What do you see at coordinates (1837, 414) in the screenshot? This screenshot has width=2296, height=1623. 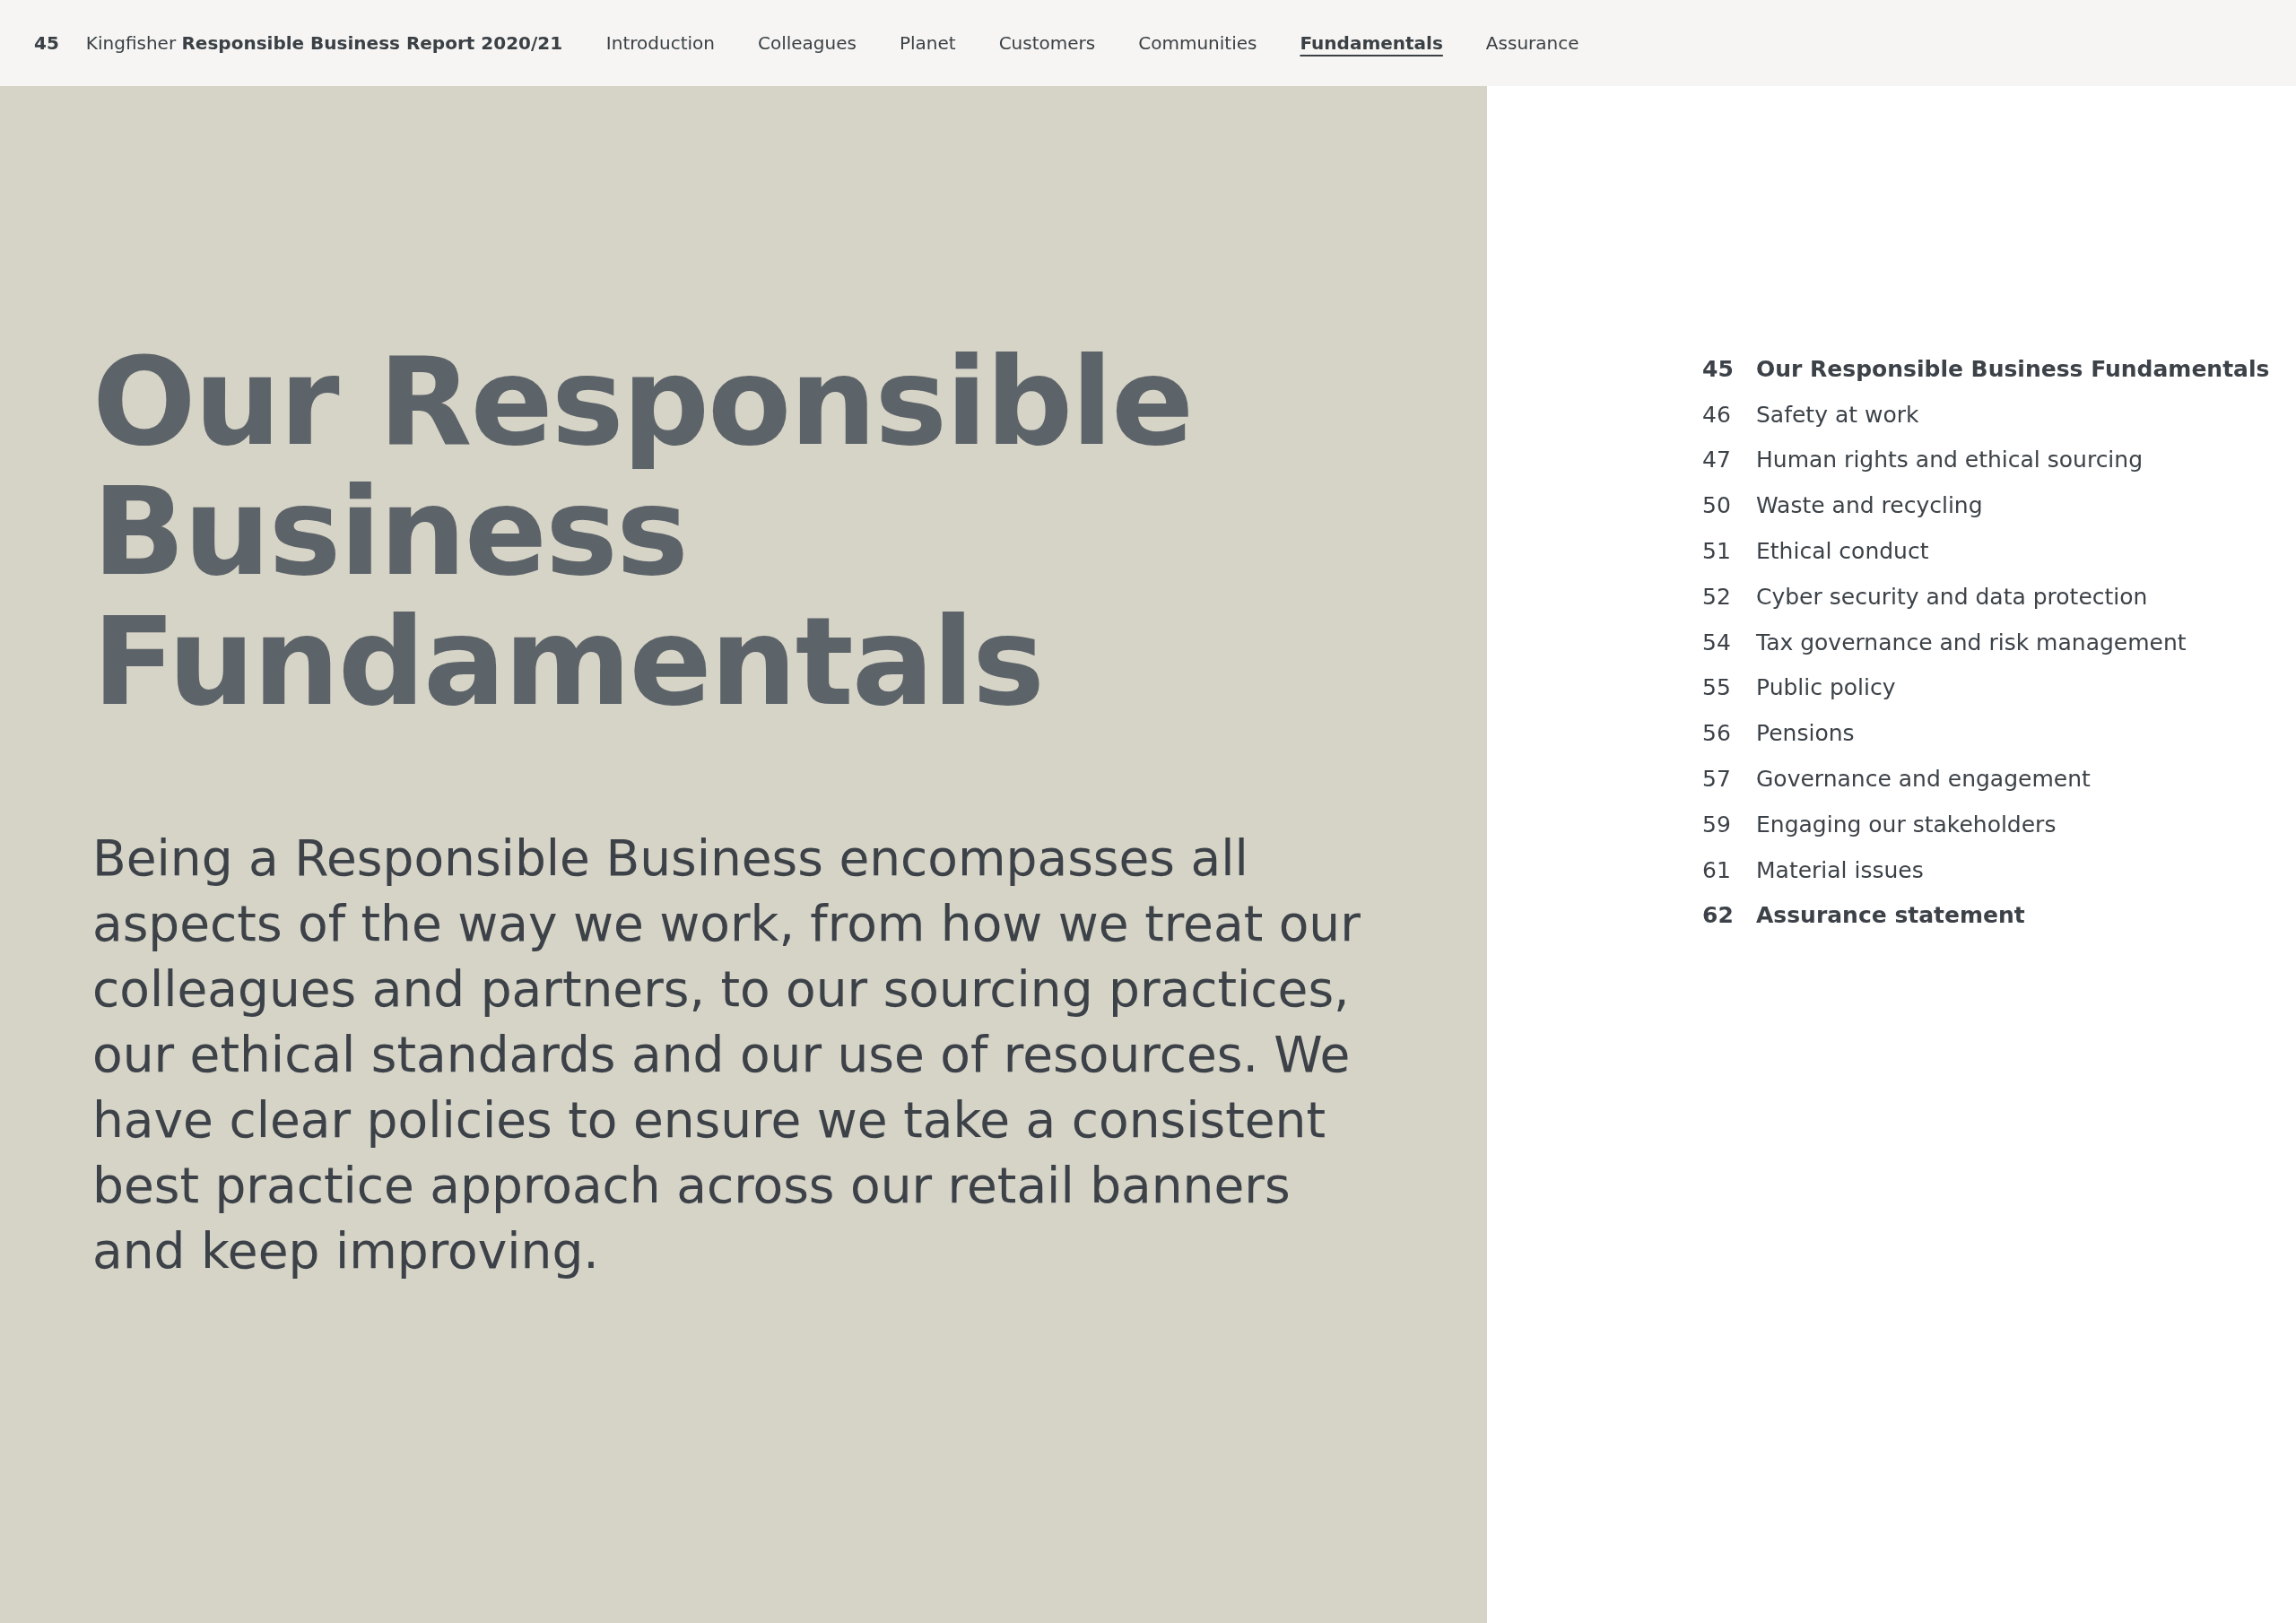 I see `contents-link: Safety at work` at bounding box center [1837, 414].